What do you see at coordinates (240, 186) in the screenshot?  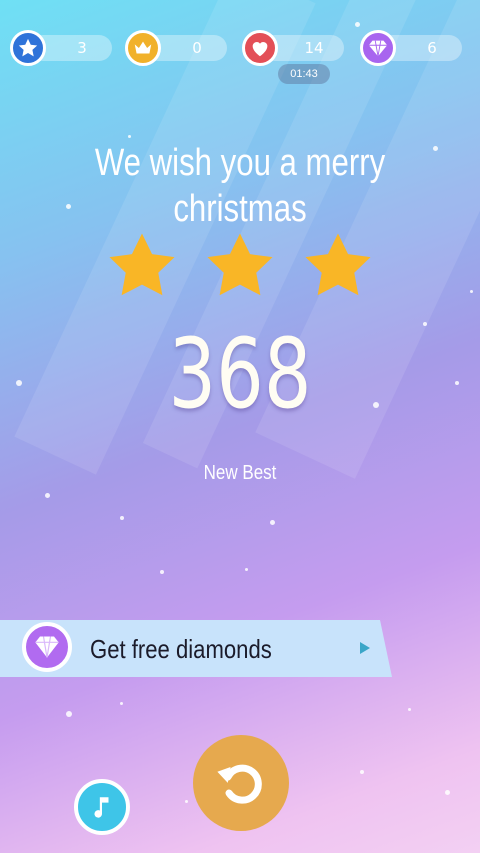 I see `song-title: We wish you a merry christmas` at bounding box center [240, 186].